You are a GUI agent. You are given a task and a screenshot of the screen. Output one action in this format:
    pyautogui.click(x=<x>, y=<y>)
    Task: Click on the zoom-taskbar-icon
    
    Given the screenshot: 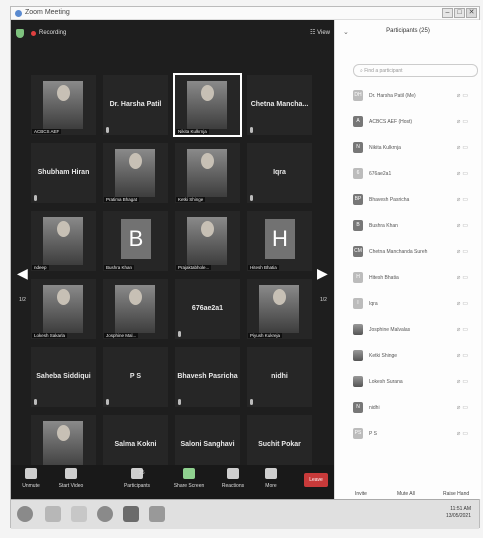 What is the action you would take?
    pyautogui.click(x=157, y=514)
    